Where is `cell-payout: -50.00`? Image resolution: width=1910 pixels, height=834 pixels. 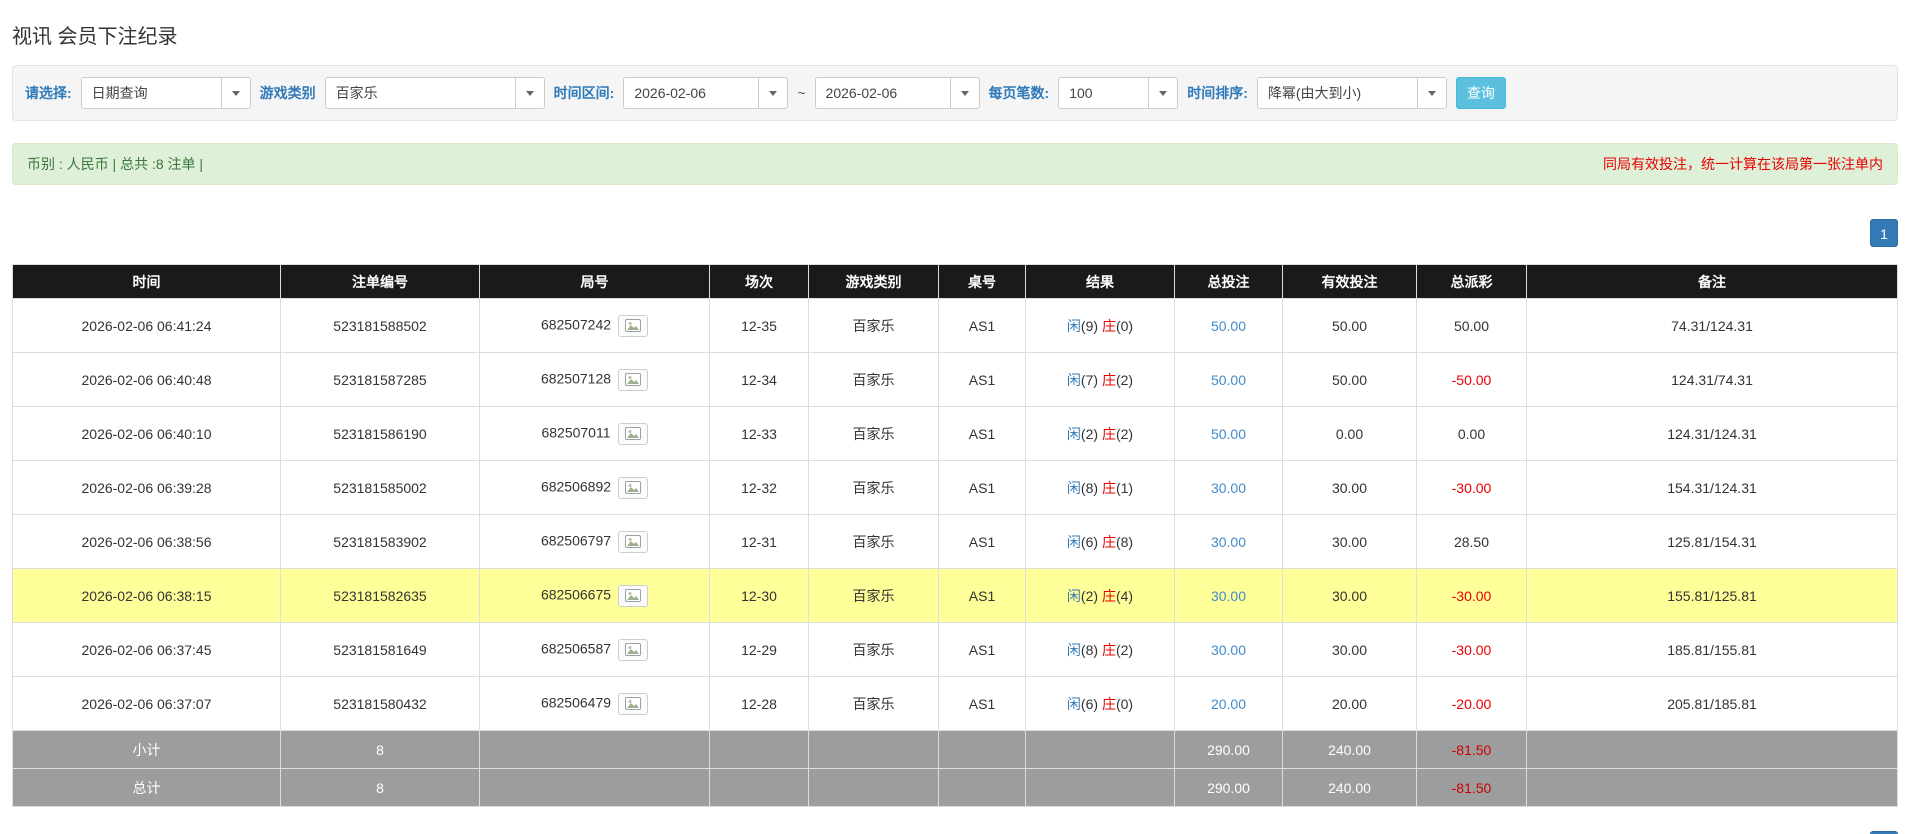 cell-payout: -50.00 is located at coordinates (1471, 379).